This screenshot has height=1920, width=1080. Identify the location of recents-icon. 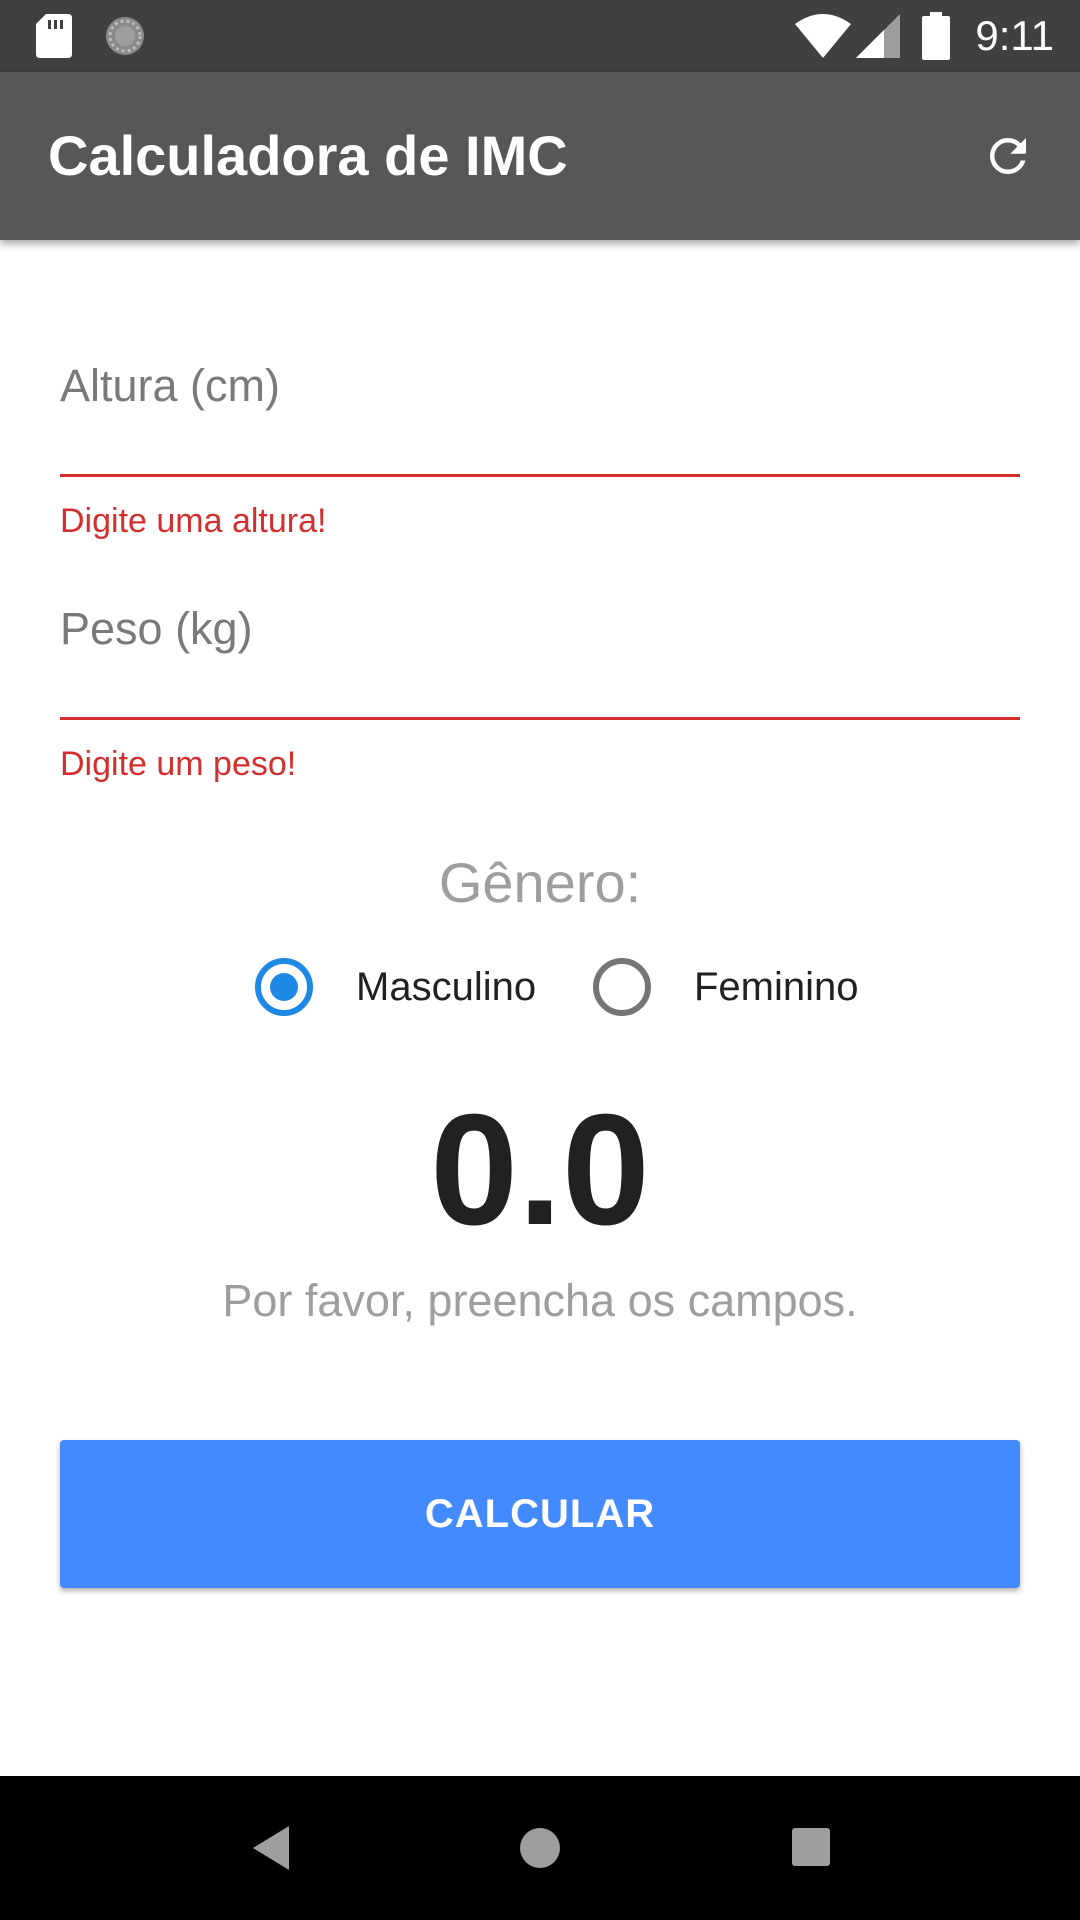
(808, 1848).